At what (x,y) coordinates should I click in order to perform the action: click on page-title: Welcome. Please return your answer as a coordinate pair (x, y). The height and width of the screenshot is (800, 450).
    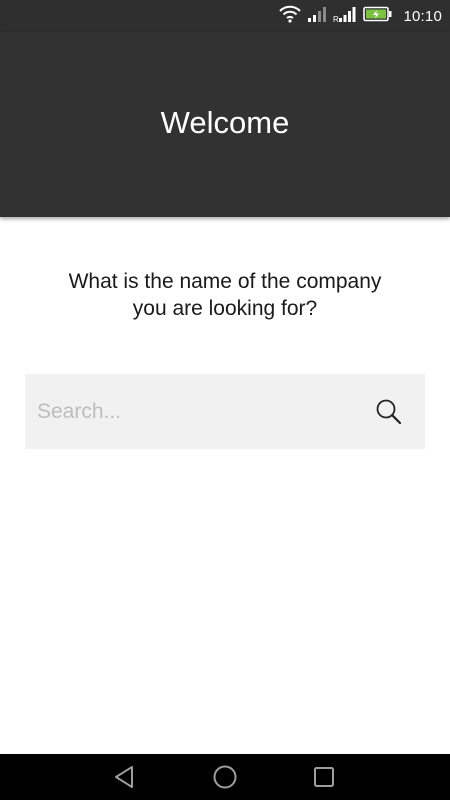
    Looking at the image, I should click on (225, 122).